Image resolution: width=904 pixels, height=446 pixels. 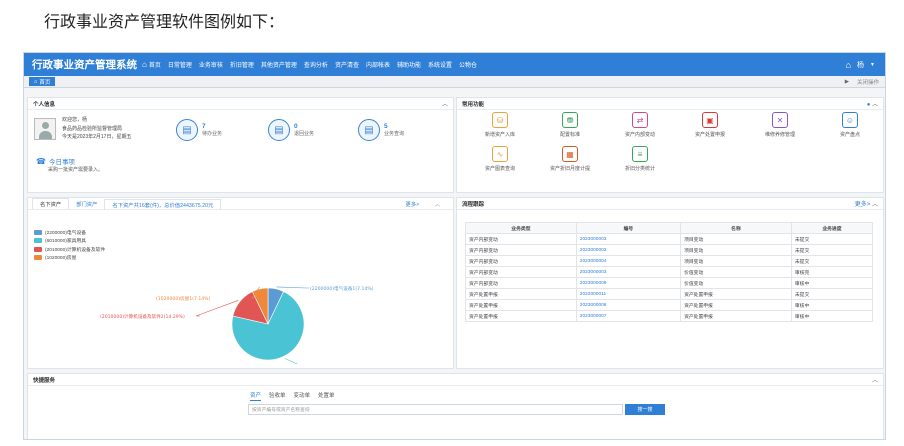 What do you see at coordinates (440, 64) in the screenshot?
I see `nav-item-settings: 系统设置` at bounding box center [440, 64].